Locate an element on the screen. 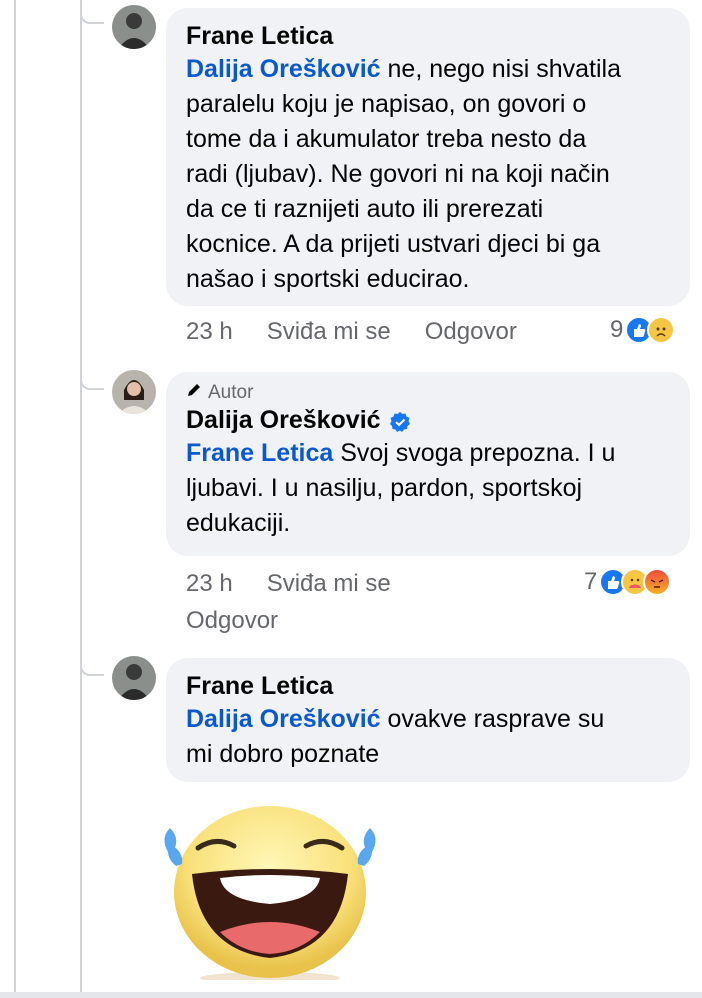 Image resolution: width=702 pixels, height=998 pixels. comment-actions-wrap: Odgovor is located at coordinates (232, 621).